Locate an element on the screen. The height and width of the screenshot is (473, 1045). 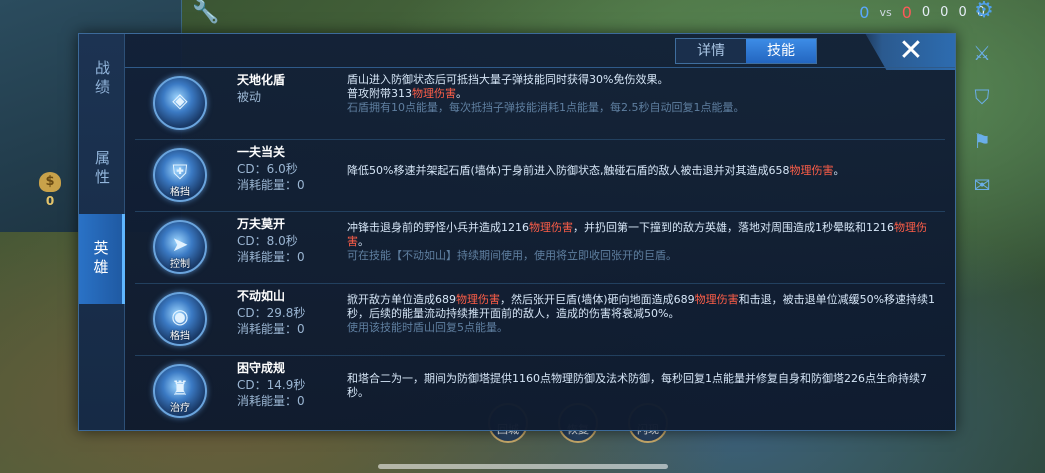
gear-icon: ⚙ is located at coordinates (984, 11).